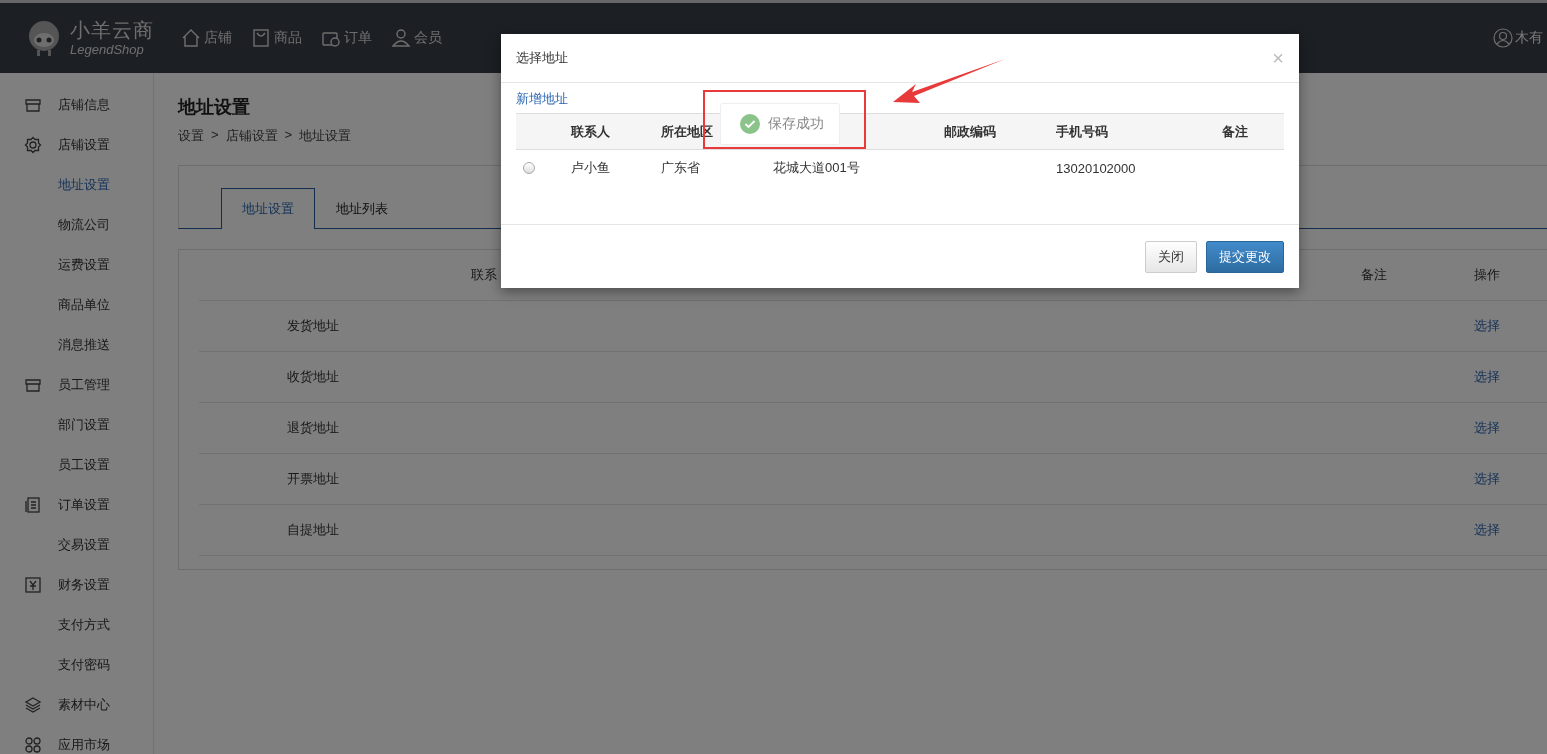  I want to click on column-header: 手机号码, so click(1082, 131).